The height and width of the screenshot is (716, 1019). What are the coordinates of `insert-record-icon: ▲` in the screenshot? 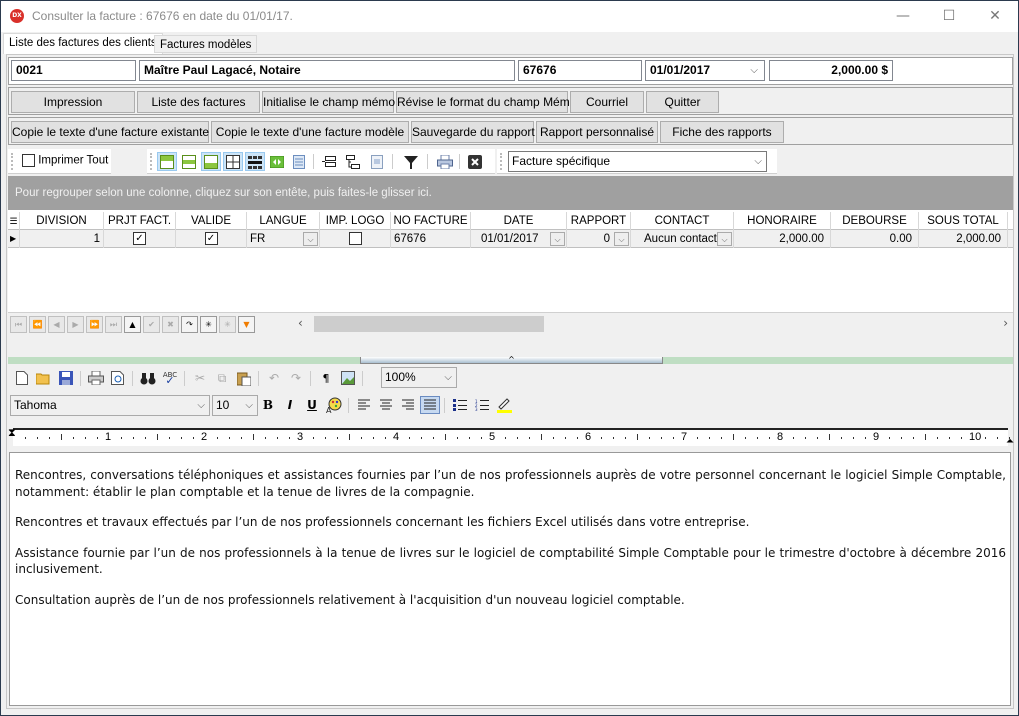 It's located at (132, 324).